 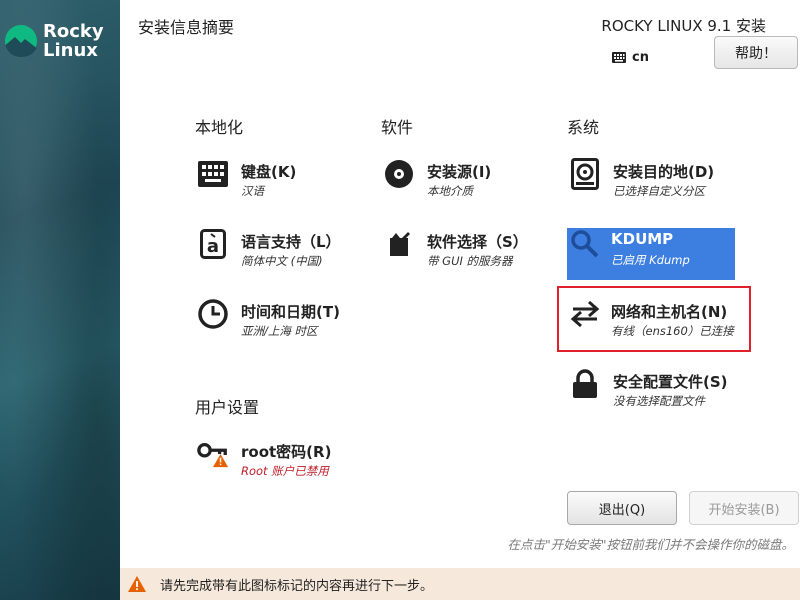 I want to click on rocky-logo: Rocky Linux, so click(x=54, y=41).